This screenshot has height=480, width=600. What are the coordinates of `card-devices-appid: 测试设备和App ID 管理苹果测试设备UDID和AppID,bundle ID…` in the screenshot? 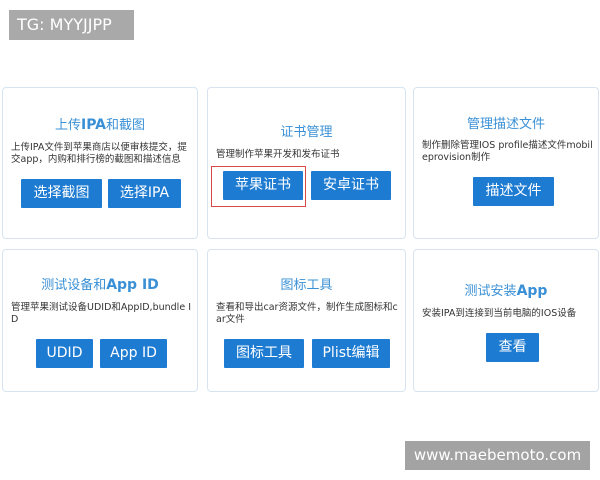 It's located at (100, 320).